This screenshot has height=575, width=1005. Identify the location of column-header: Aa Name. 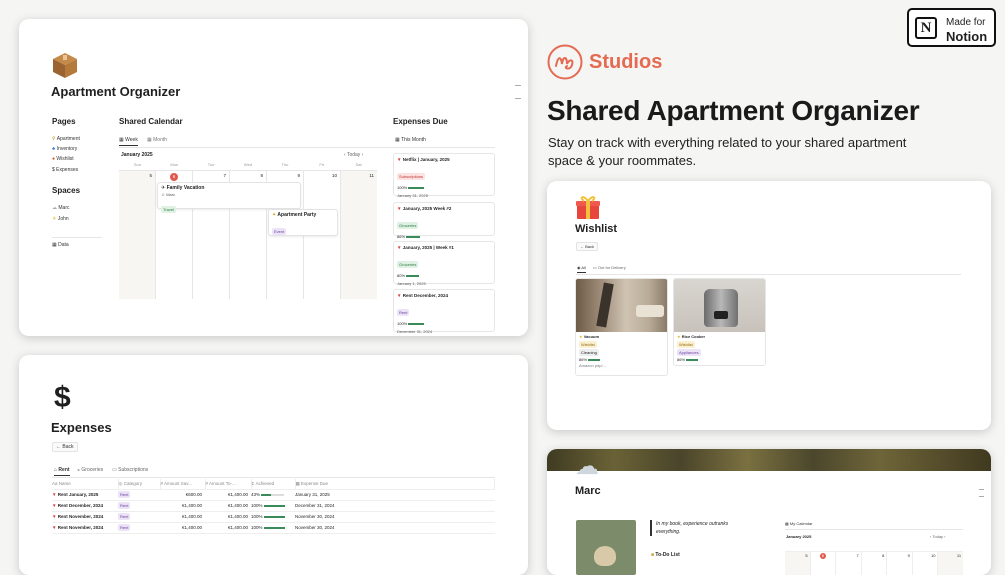
(85, 484).